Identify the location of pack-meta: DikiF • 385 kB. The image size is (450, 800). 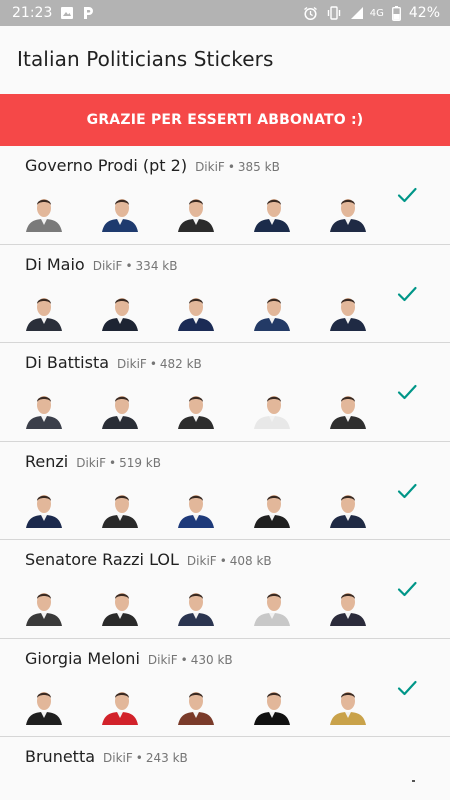
(237, 167).